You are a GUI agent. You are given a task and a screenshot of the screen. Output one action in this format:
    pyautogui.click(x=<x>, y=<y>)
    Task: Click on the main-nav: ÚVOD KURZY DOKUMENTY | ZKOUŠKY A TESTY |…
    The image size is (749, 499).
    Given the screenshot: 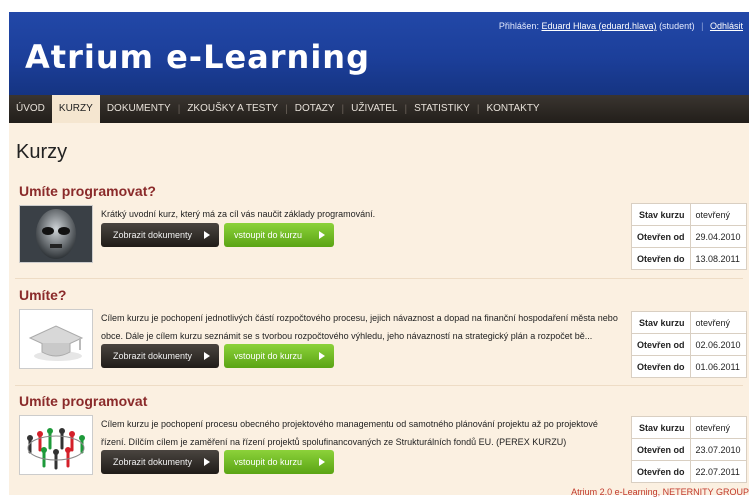 What is the action you would take?
    pyautogui.click(x=379, y=109)
    